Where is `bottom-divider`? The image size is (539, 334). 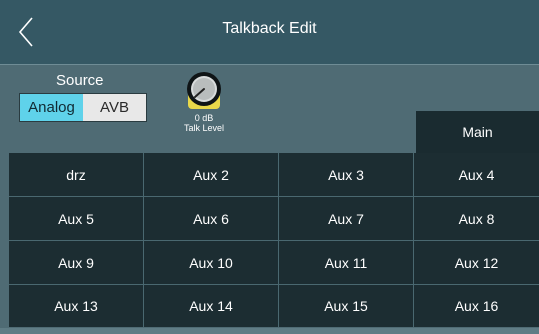
bottom-divider is located at coordinates (269, 331).